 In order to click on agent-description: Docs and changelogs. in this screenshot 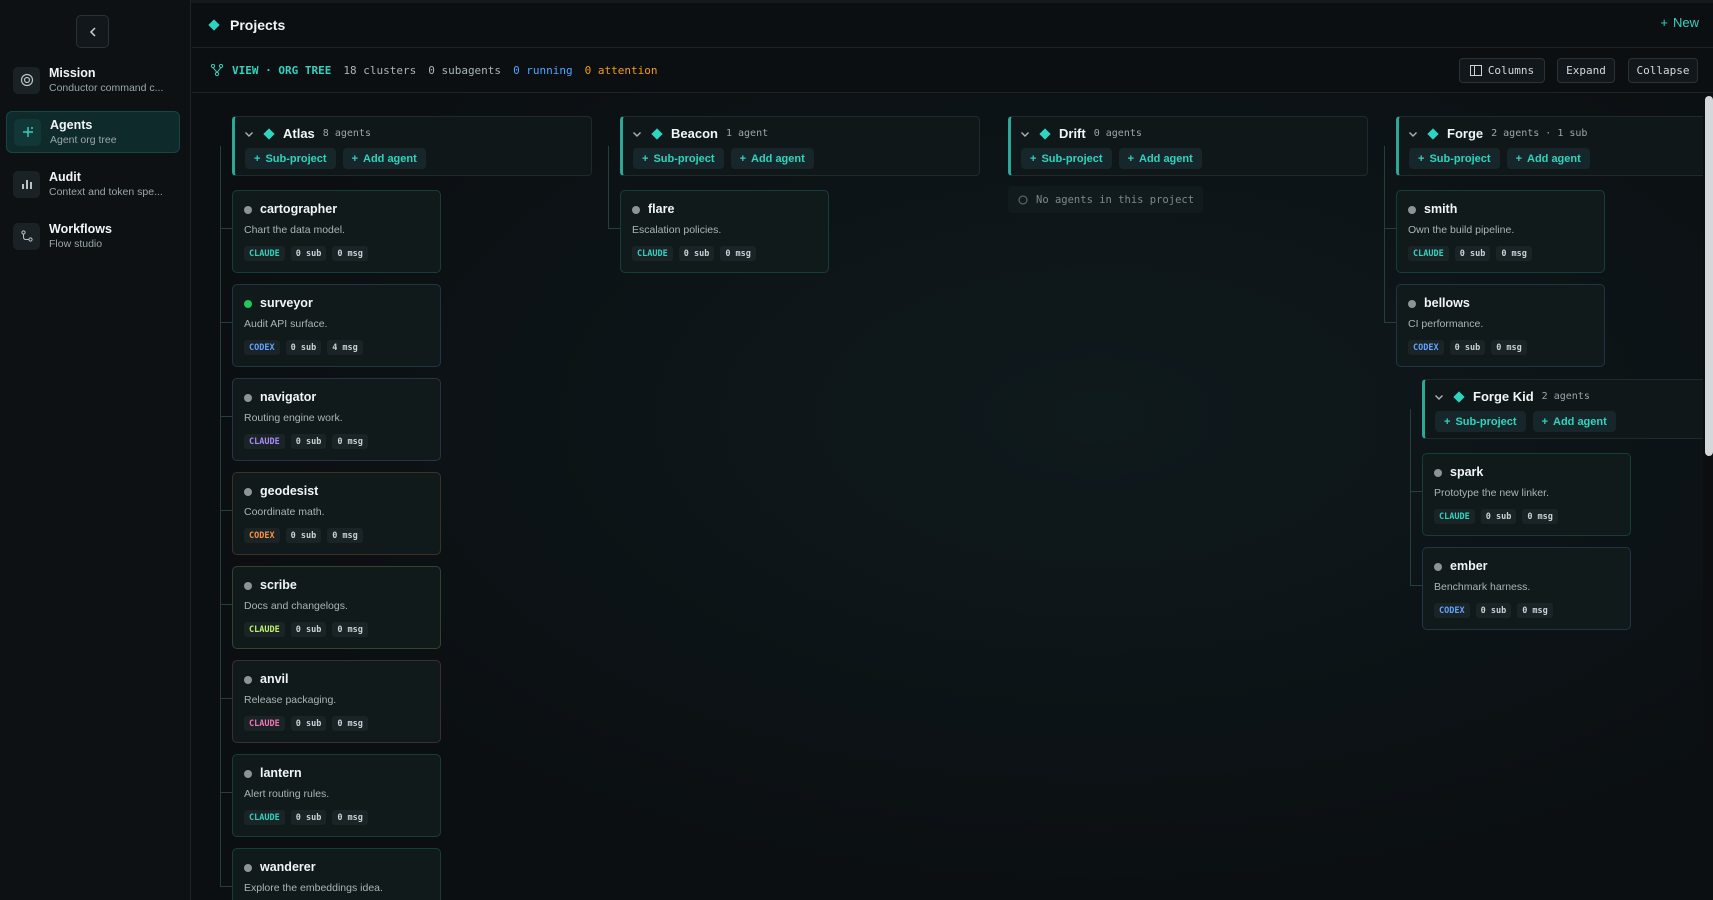, I will do `click(296, 606)`.